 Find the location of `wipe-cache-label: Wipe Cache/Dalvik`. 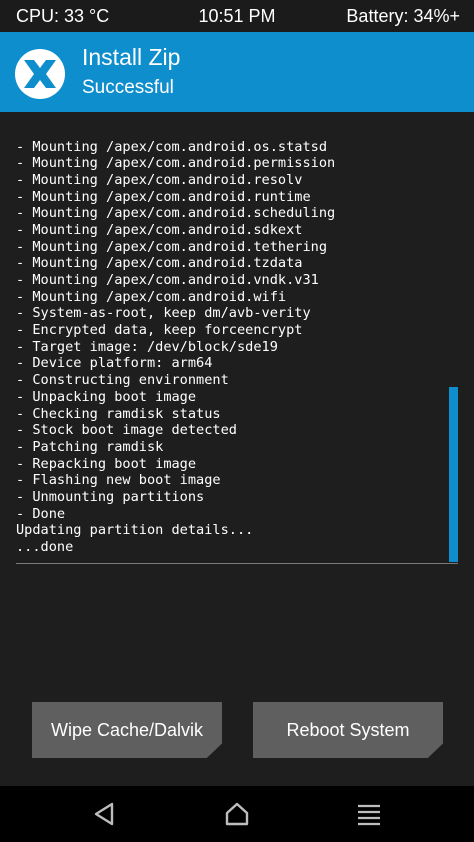

wipe-cache-label: Wipe Cache/Dalvik is located at coordinates (127, 730).